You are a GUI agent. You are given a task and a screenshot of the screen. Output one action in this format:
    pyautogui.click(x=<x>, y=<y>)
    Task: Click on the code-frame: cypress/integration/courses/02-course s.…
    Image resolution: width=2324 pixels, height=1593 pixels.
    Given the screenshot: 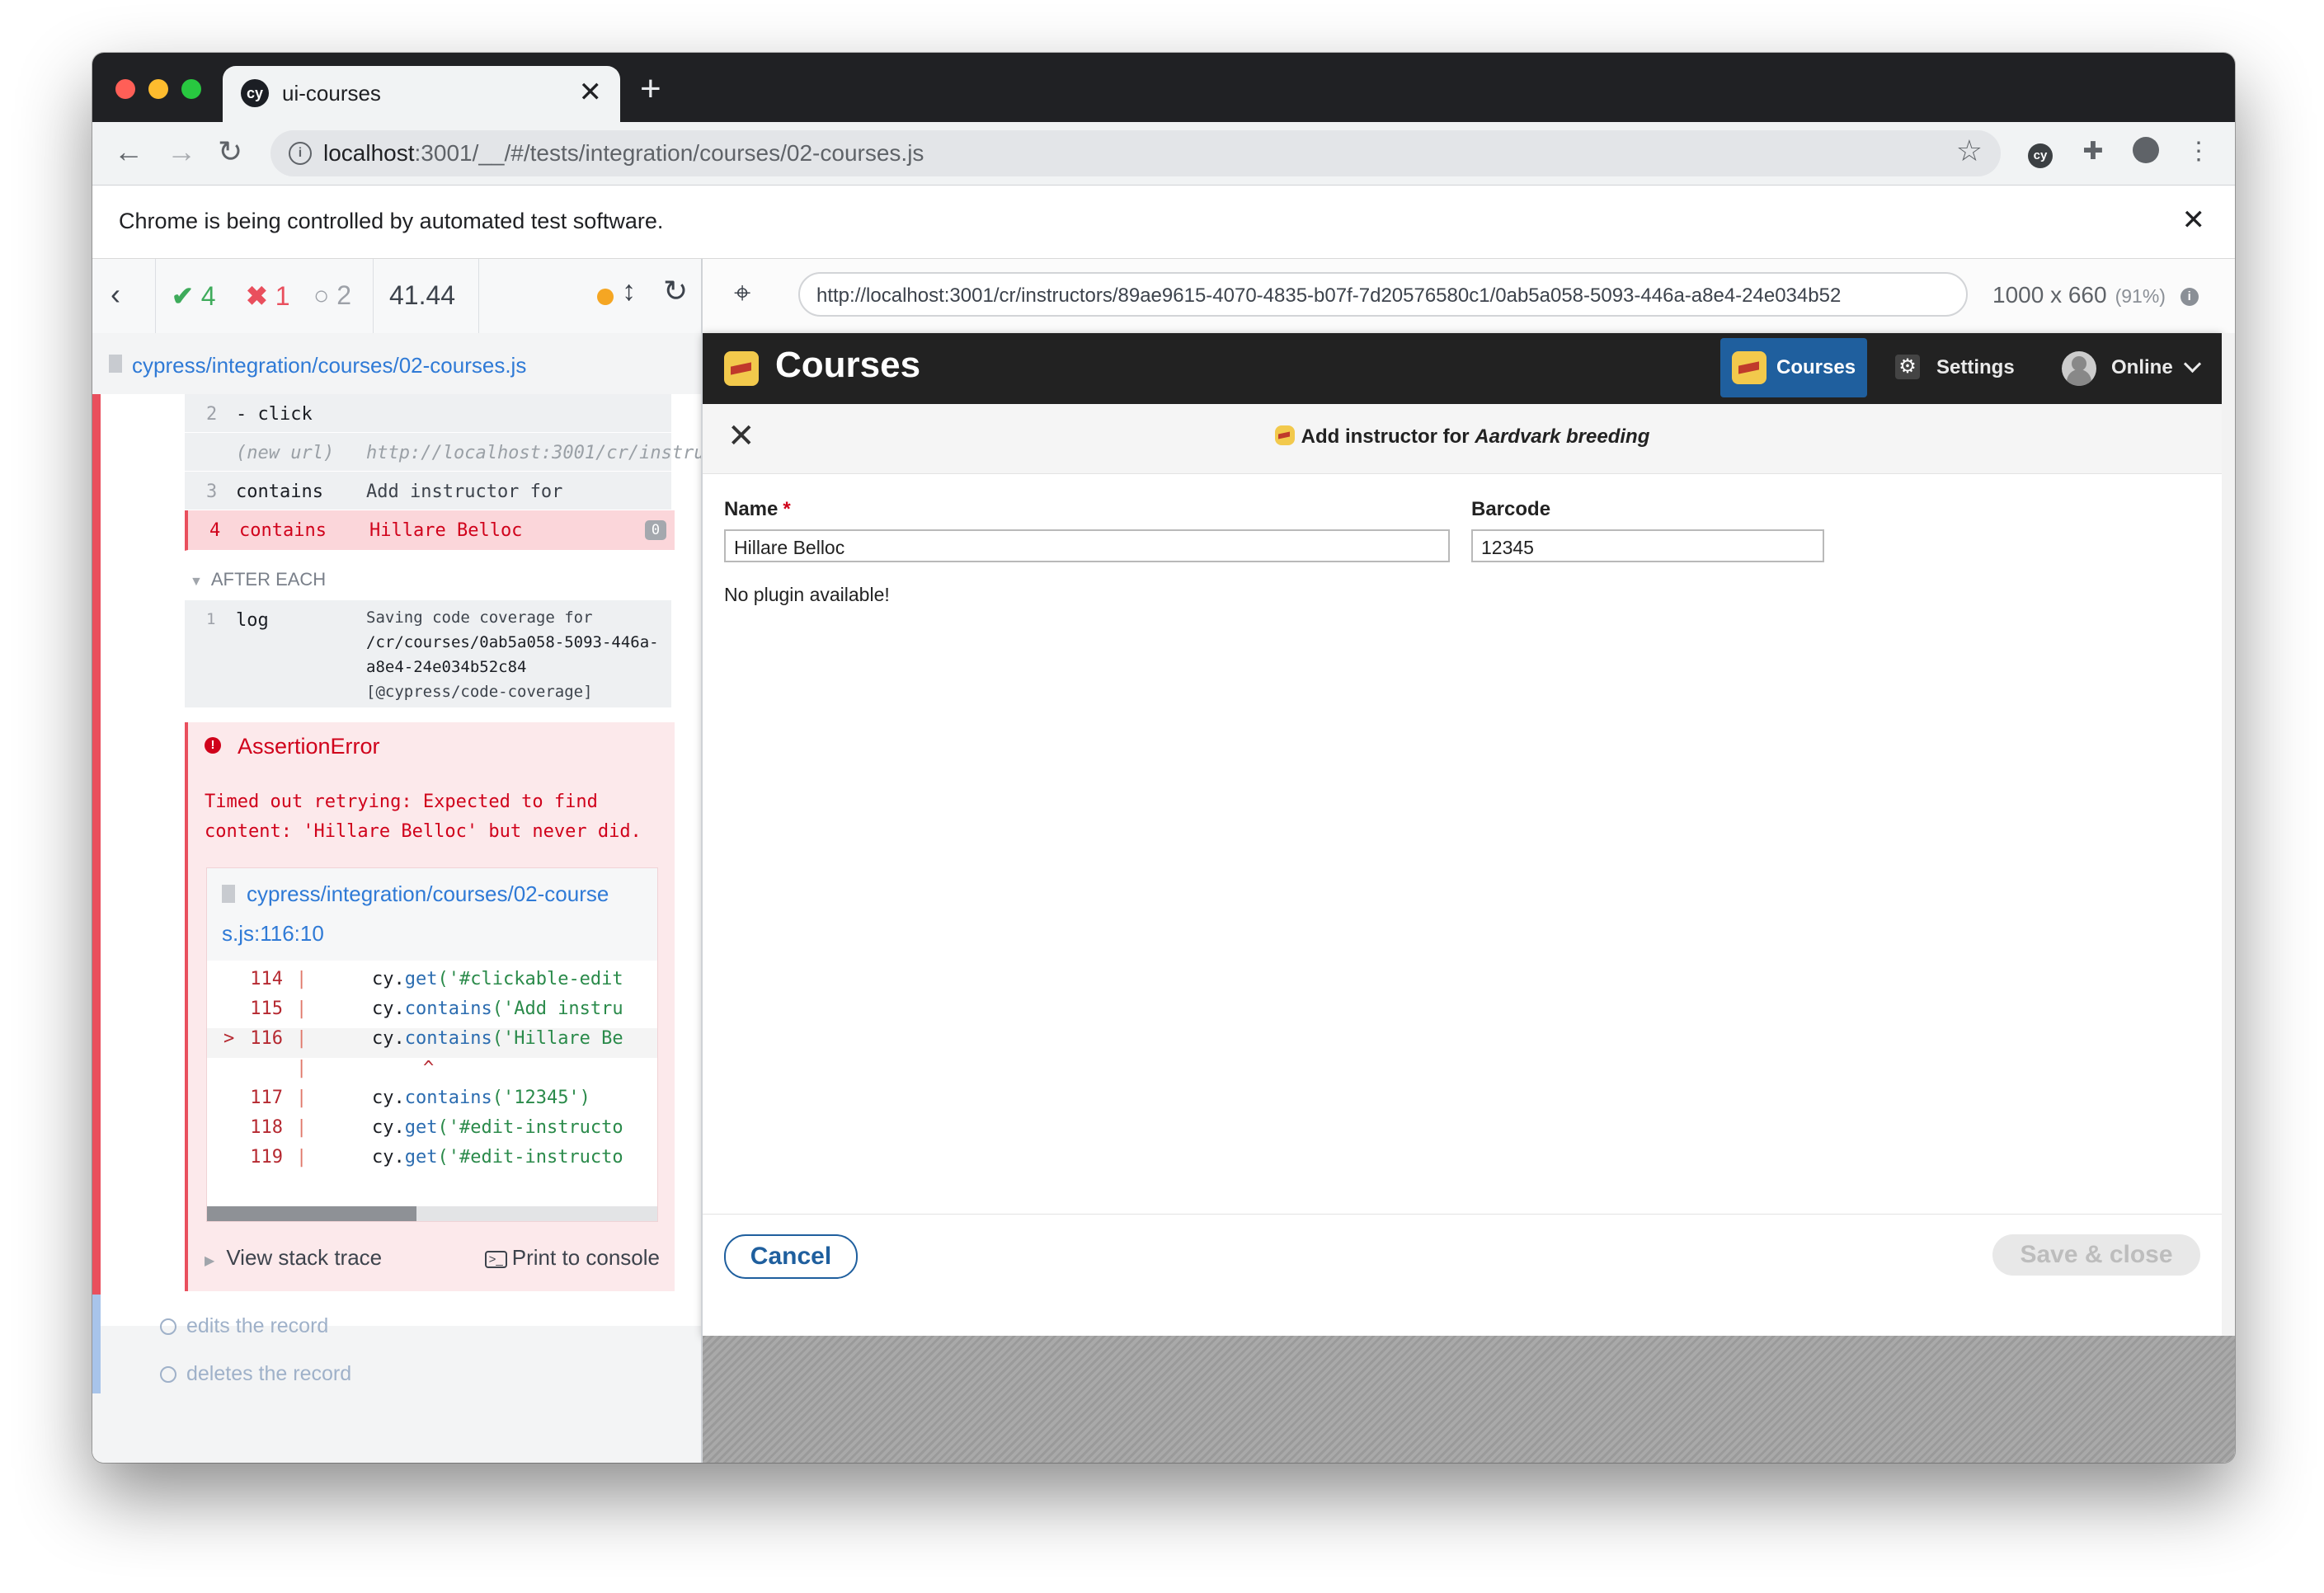 What is the action you would take?
    pyautogui.click(x=432, y=1045)
    